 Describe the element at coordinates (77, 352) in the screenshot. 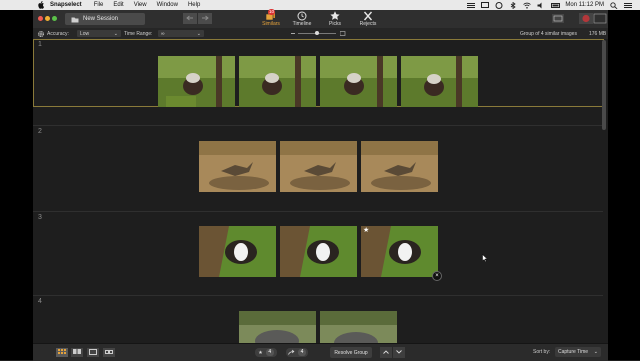

I see `compare-view-button` at that location.